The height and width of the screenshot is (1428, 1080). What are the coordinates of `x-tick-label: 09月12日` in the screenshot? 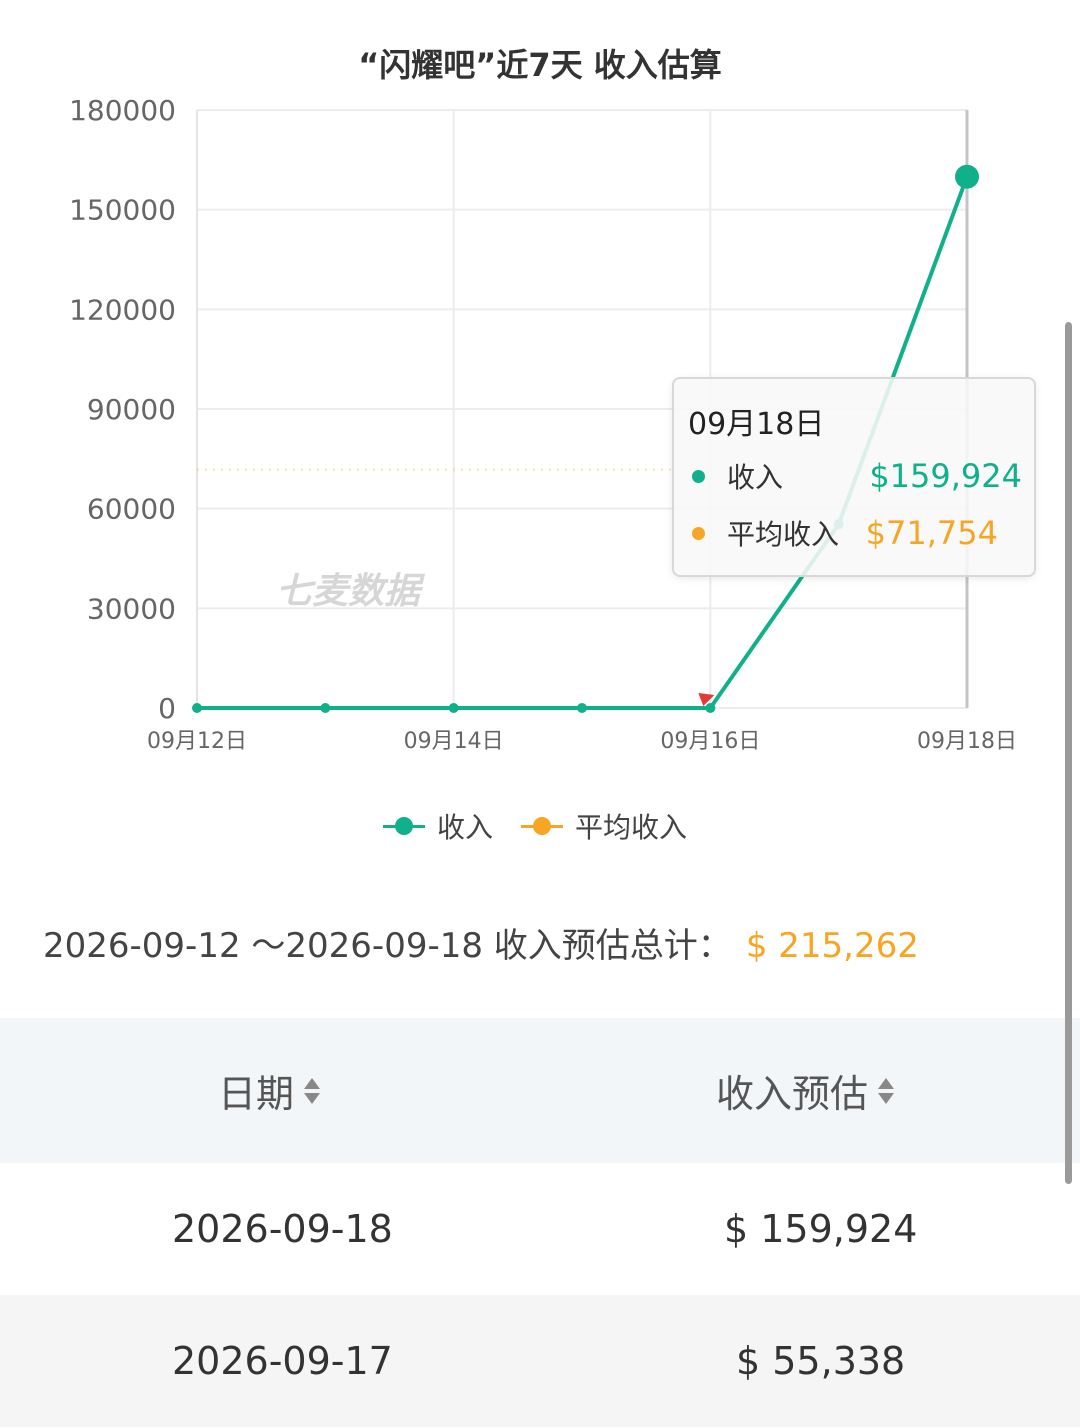 It's located at (197, 741).